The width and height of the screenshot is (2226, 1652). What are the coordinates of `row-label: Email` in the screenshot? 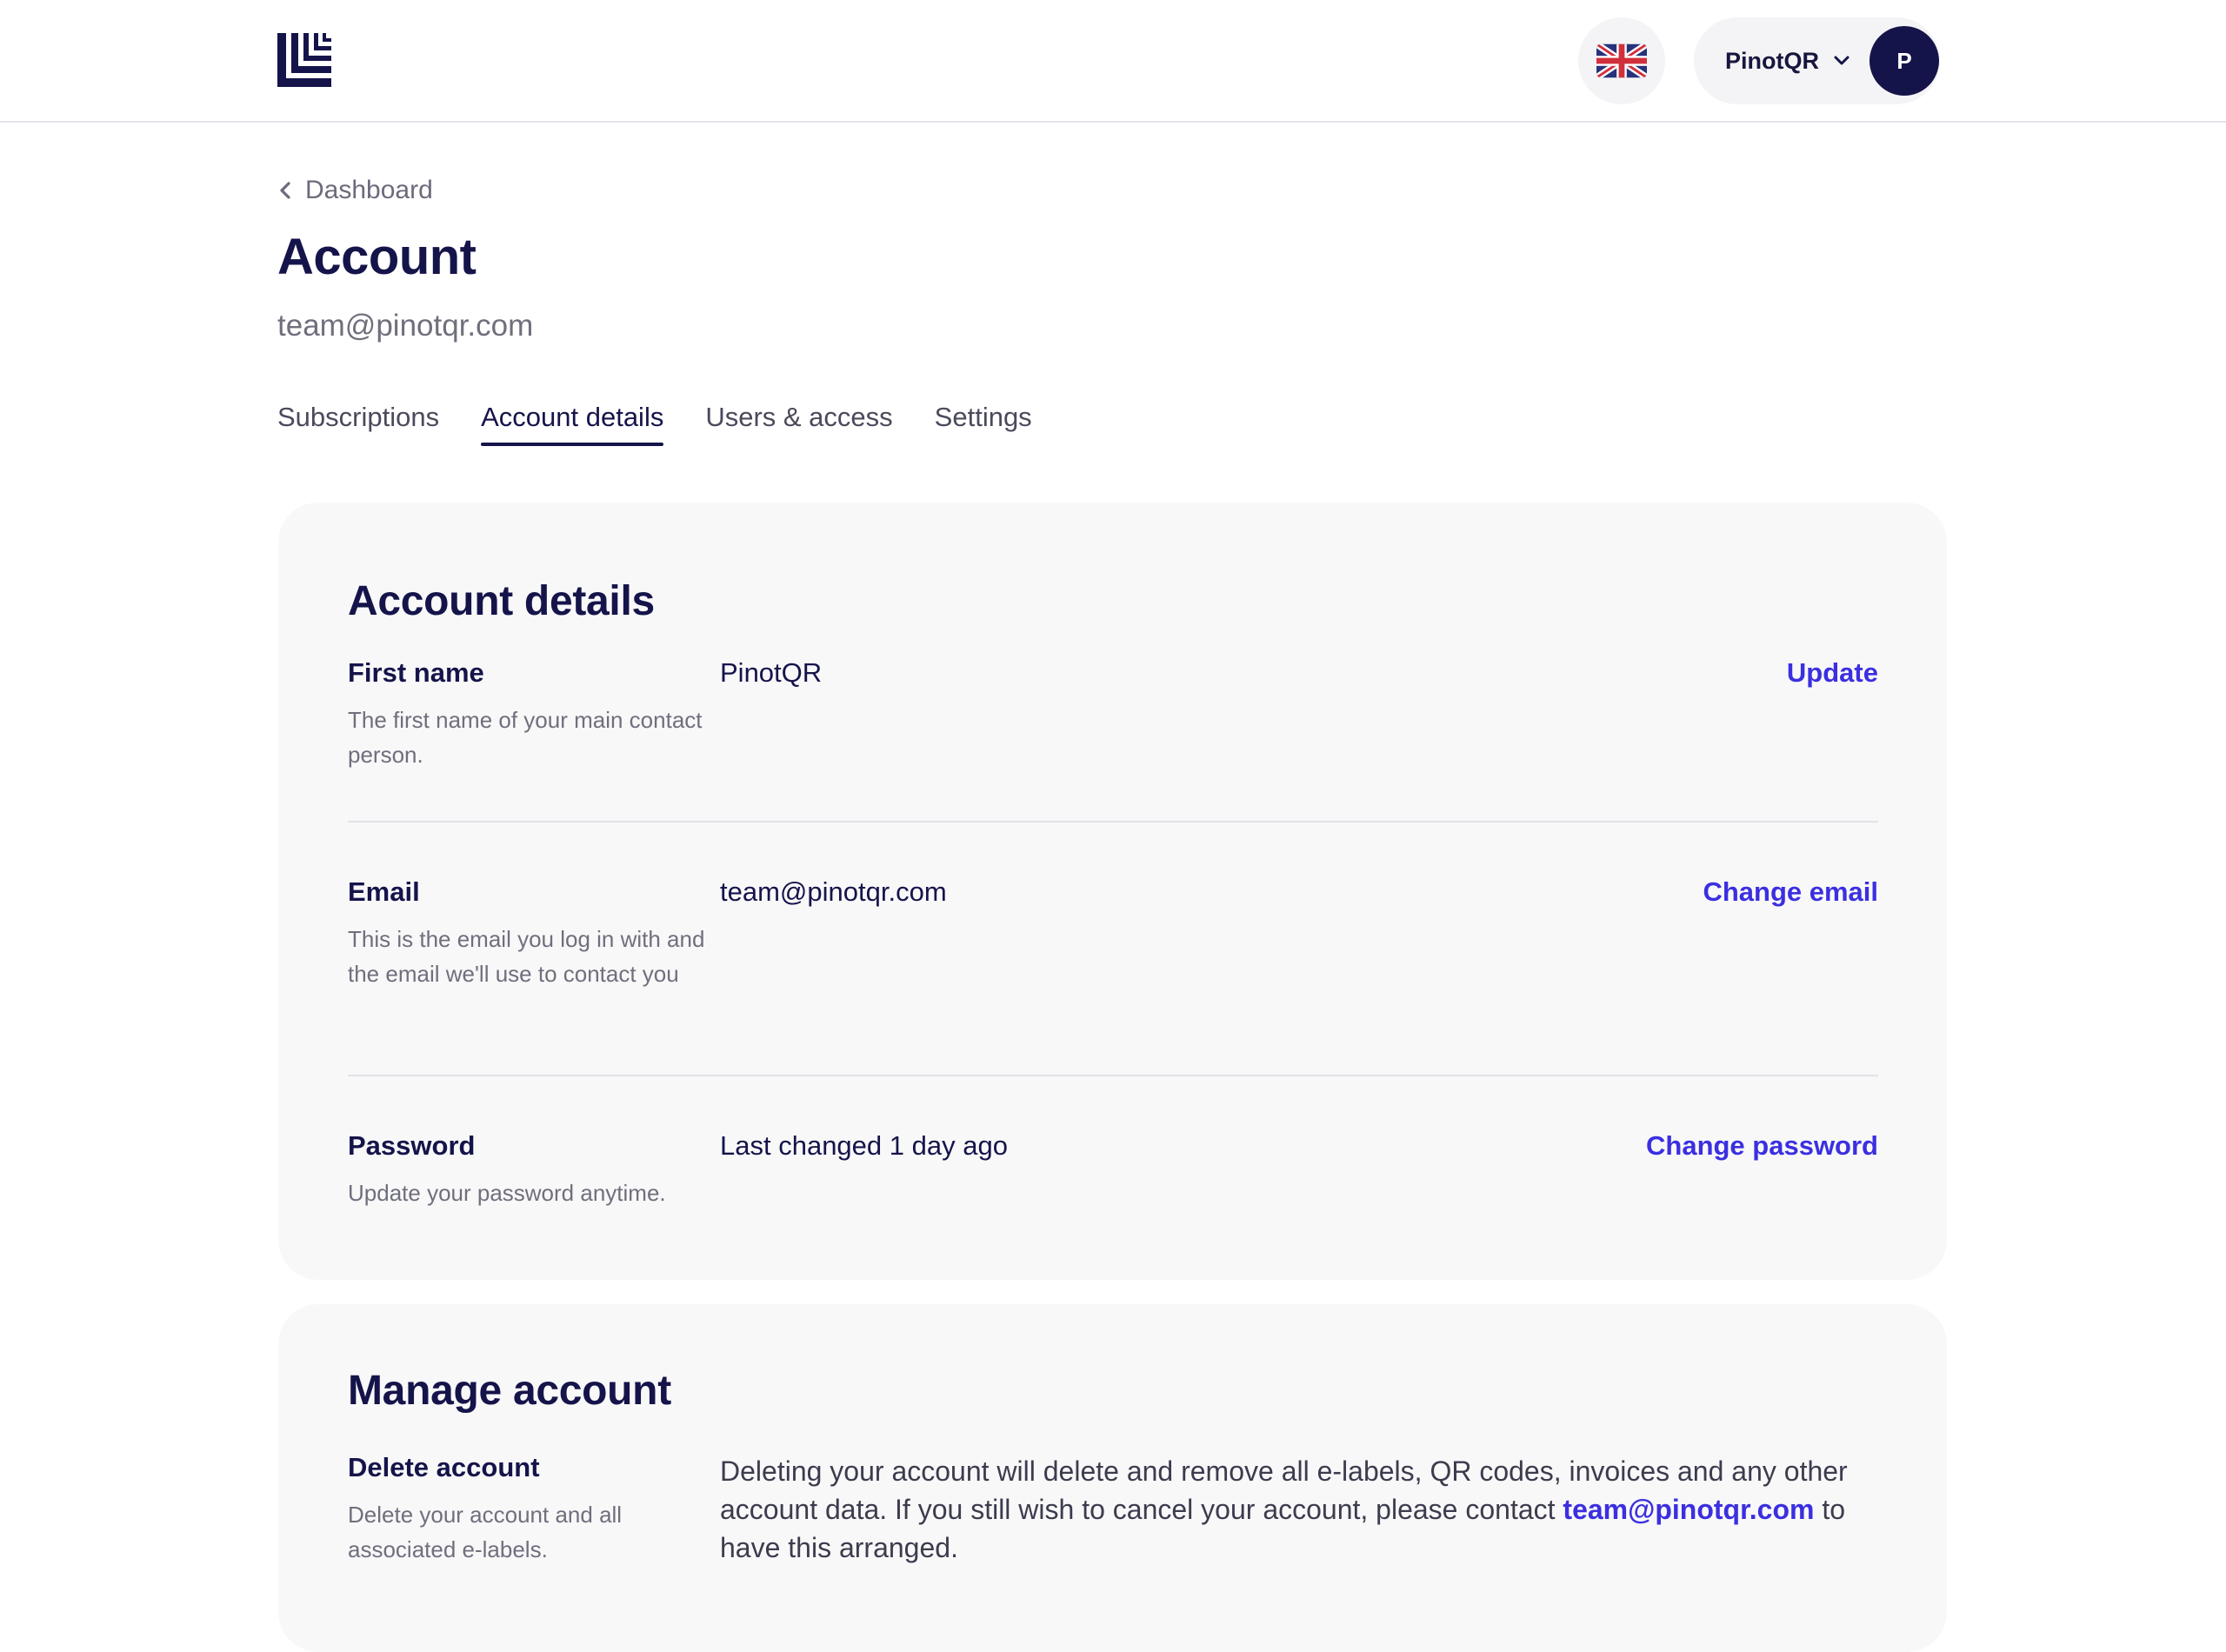 It's located at (384, 891).